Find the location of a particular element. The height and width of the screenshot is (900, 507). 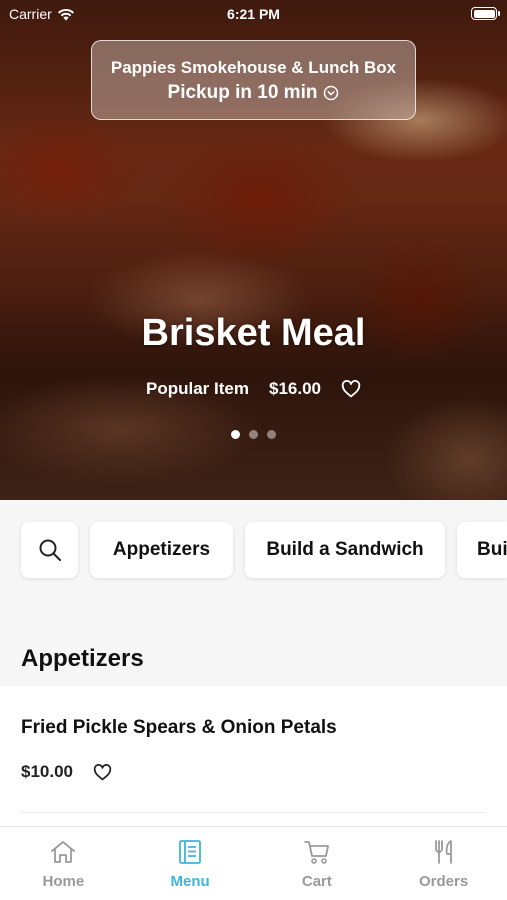

featured-item-title: Brisket Meal is located at coordinates (253, 333).